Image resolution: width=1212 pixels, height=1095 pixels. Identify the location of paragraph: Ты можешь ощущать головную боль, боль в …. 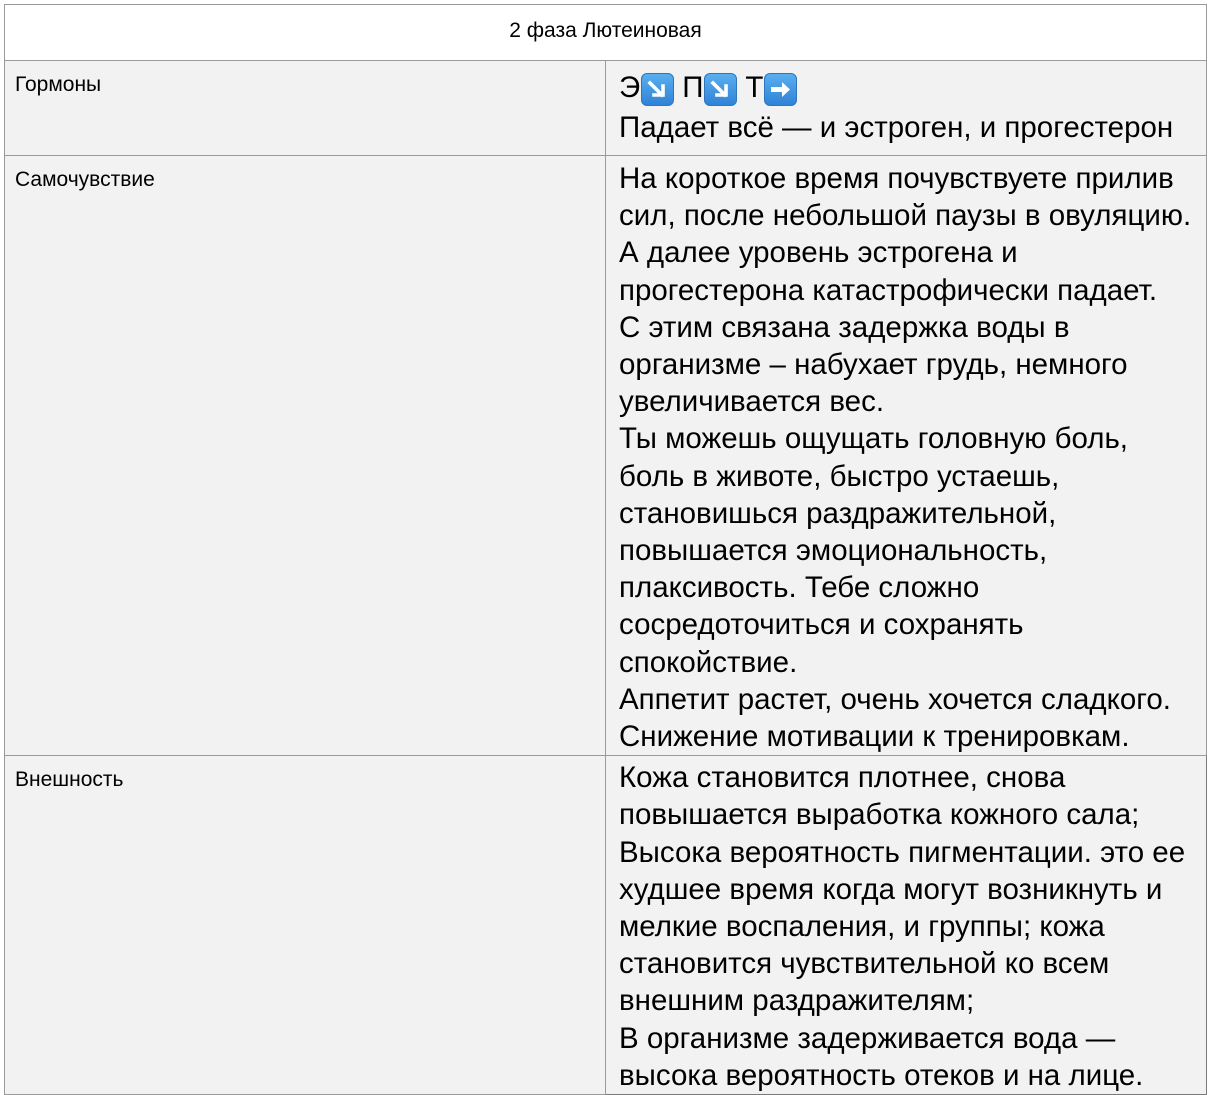
(874, 550).